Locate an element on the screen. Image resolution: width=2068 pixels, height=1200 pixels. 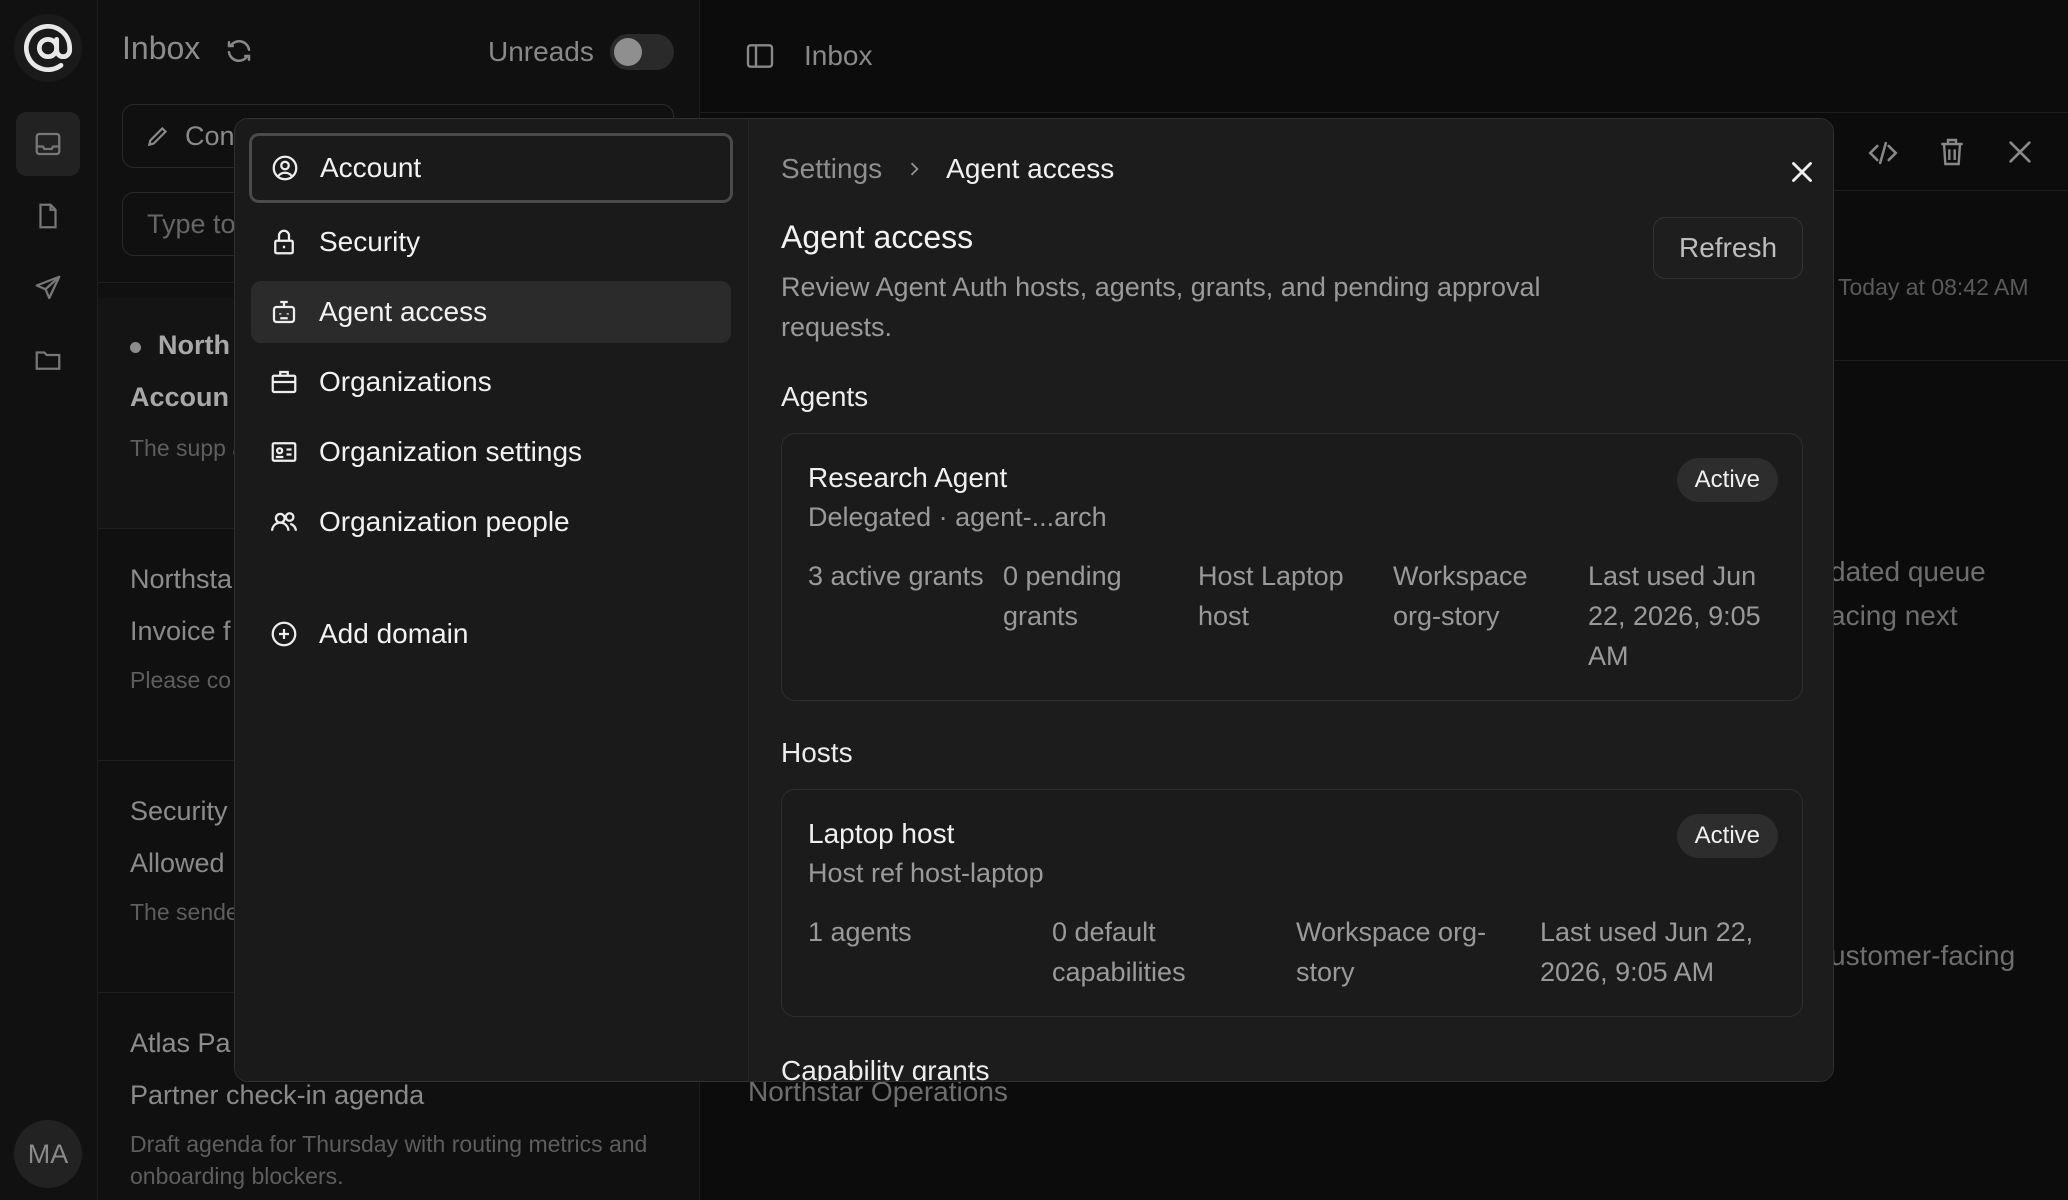
lock-icon is located at coordinates (284, 242).